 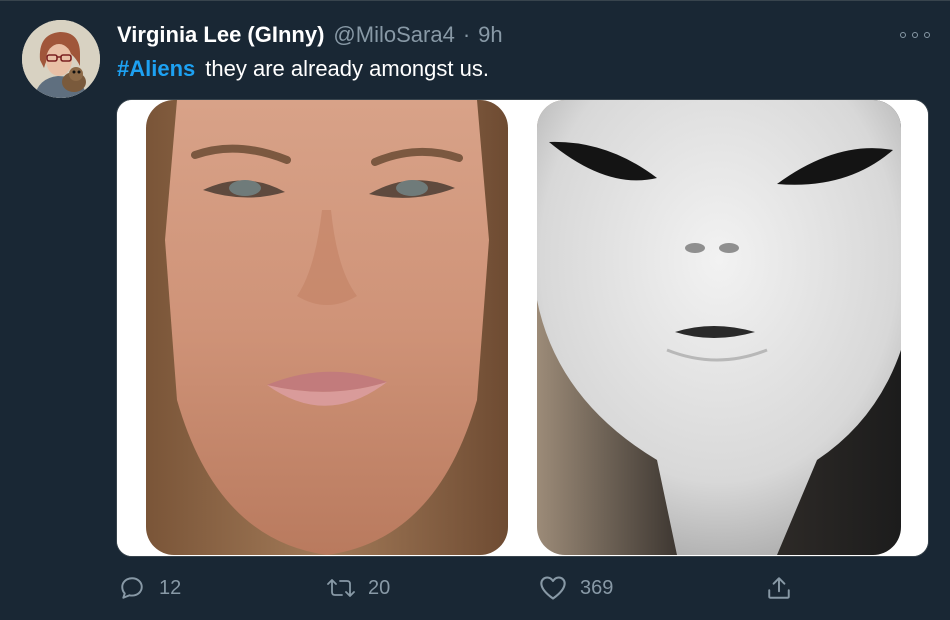 What do you see at coordinates (149, 588) in the screenshot?
I see `reply-button: 12` at bounding box center [149, 588].